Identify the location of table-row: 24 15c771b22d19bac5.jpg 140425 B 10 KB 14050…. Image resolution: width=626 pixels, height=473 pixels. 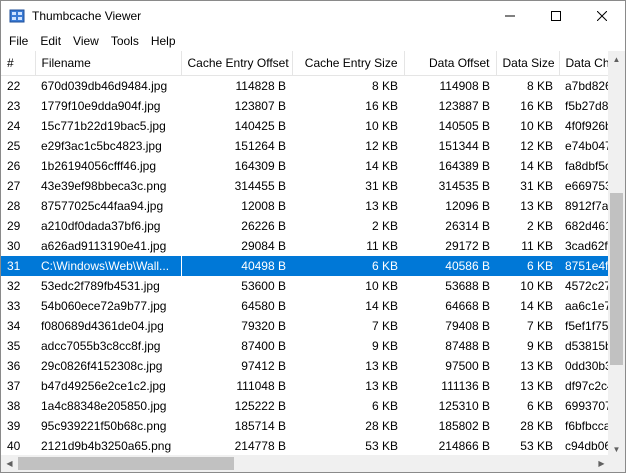
(306, 126).